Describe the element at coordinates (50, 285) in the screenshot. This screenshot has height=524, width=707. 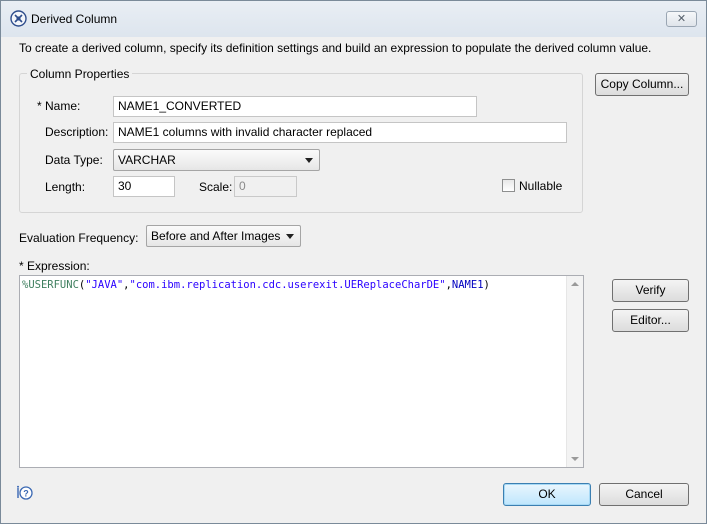
I see `expression-function: %USERFUNC` at that location.